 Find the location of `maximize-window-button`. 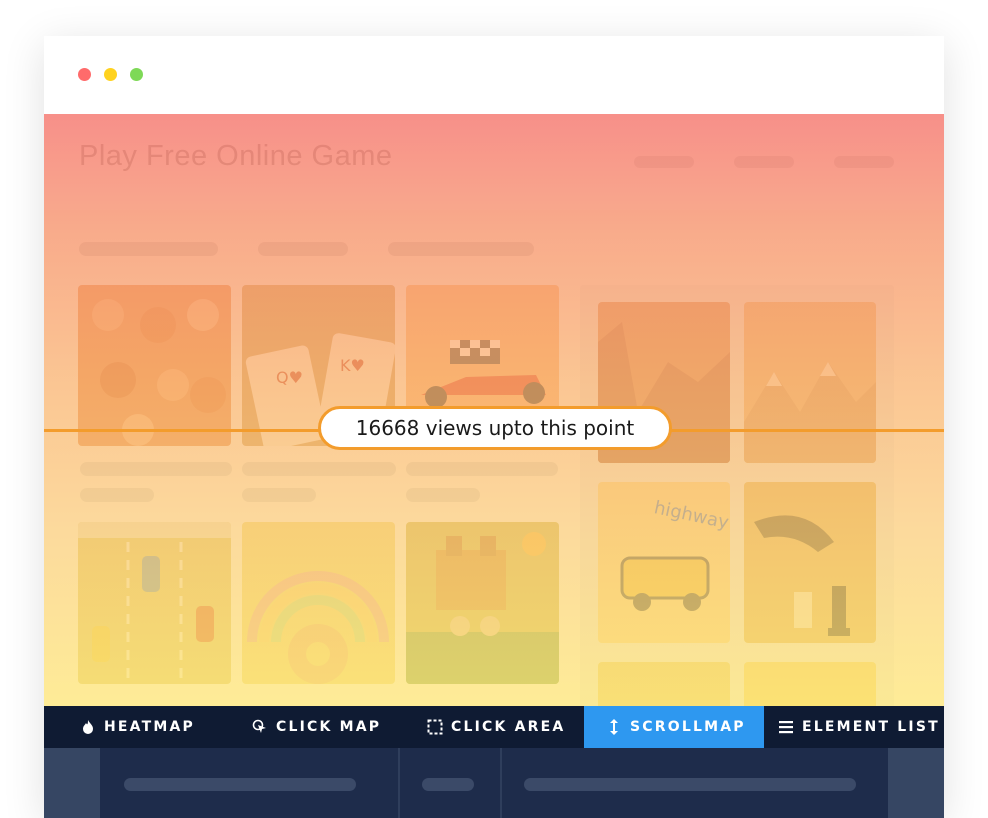

maximize-window-button is located at coordinates (136, 74).